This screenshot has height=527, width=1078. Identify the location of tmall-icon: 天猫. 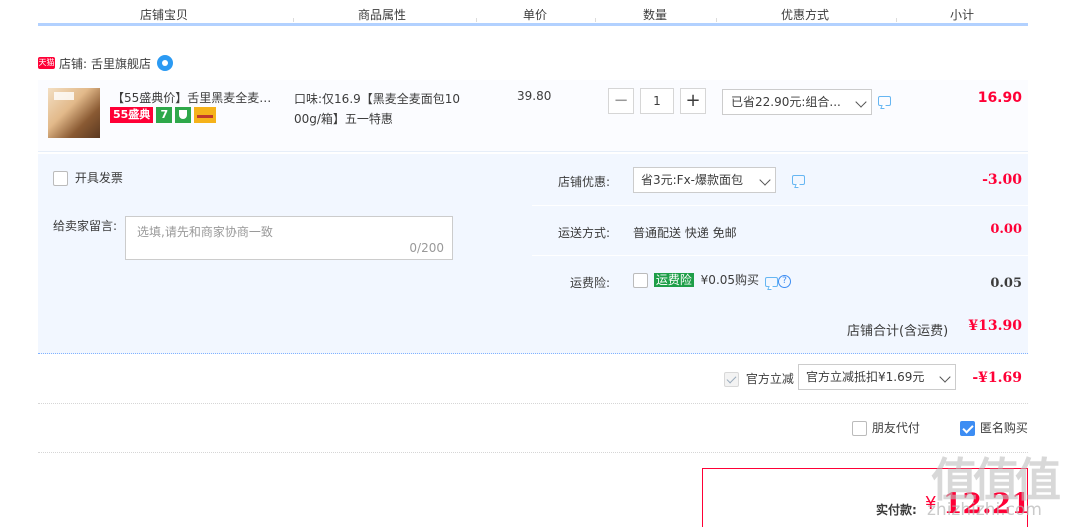
(46, 63).